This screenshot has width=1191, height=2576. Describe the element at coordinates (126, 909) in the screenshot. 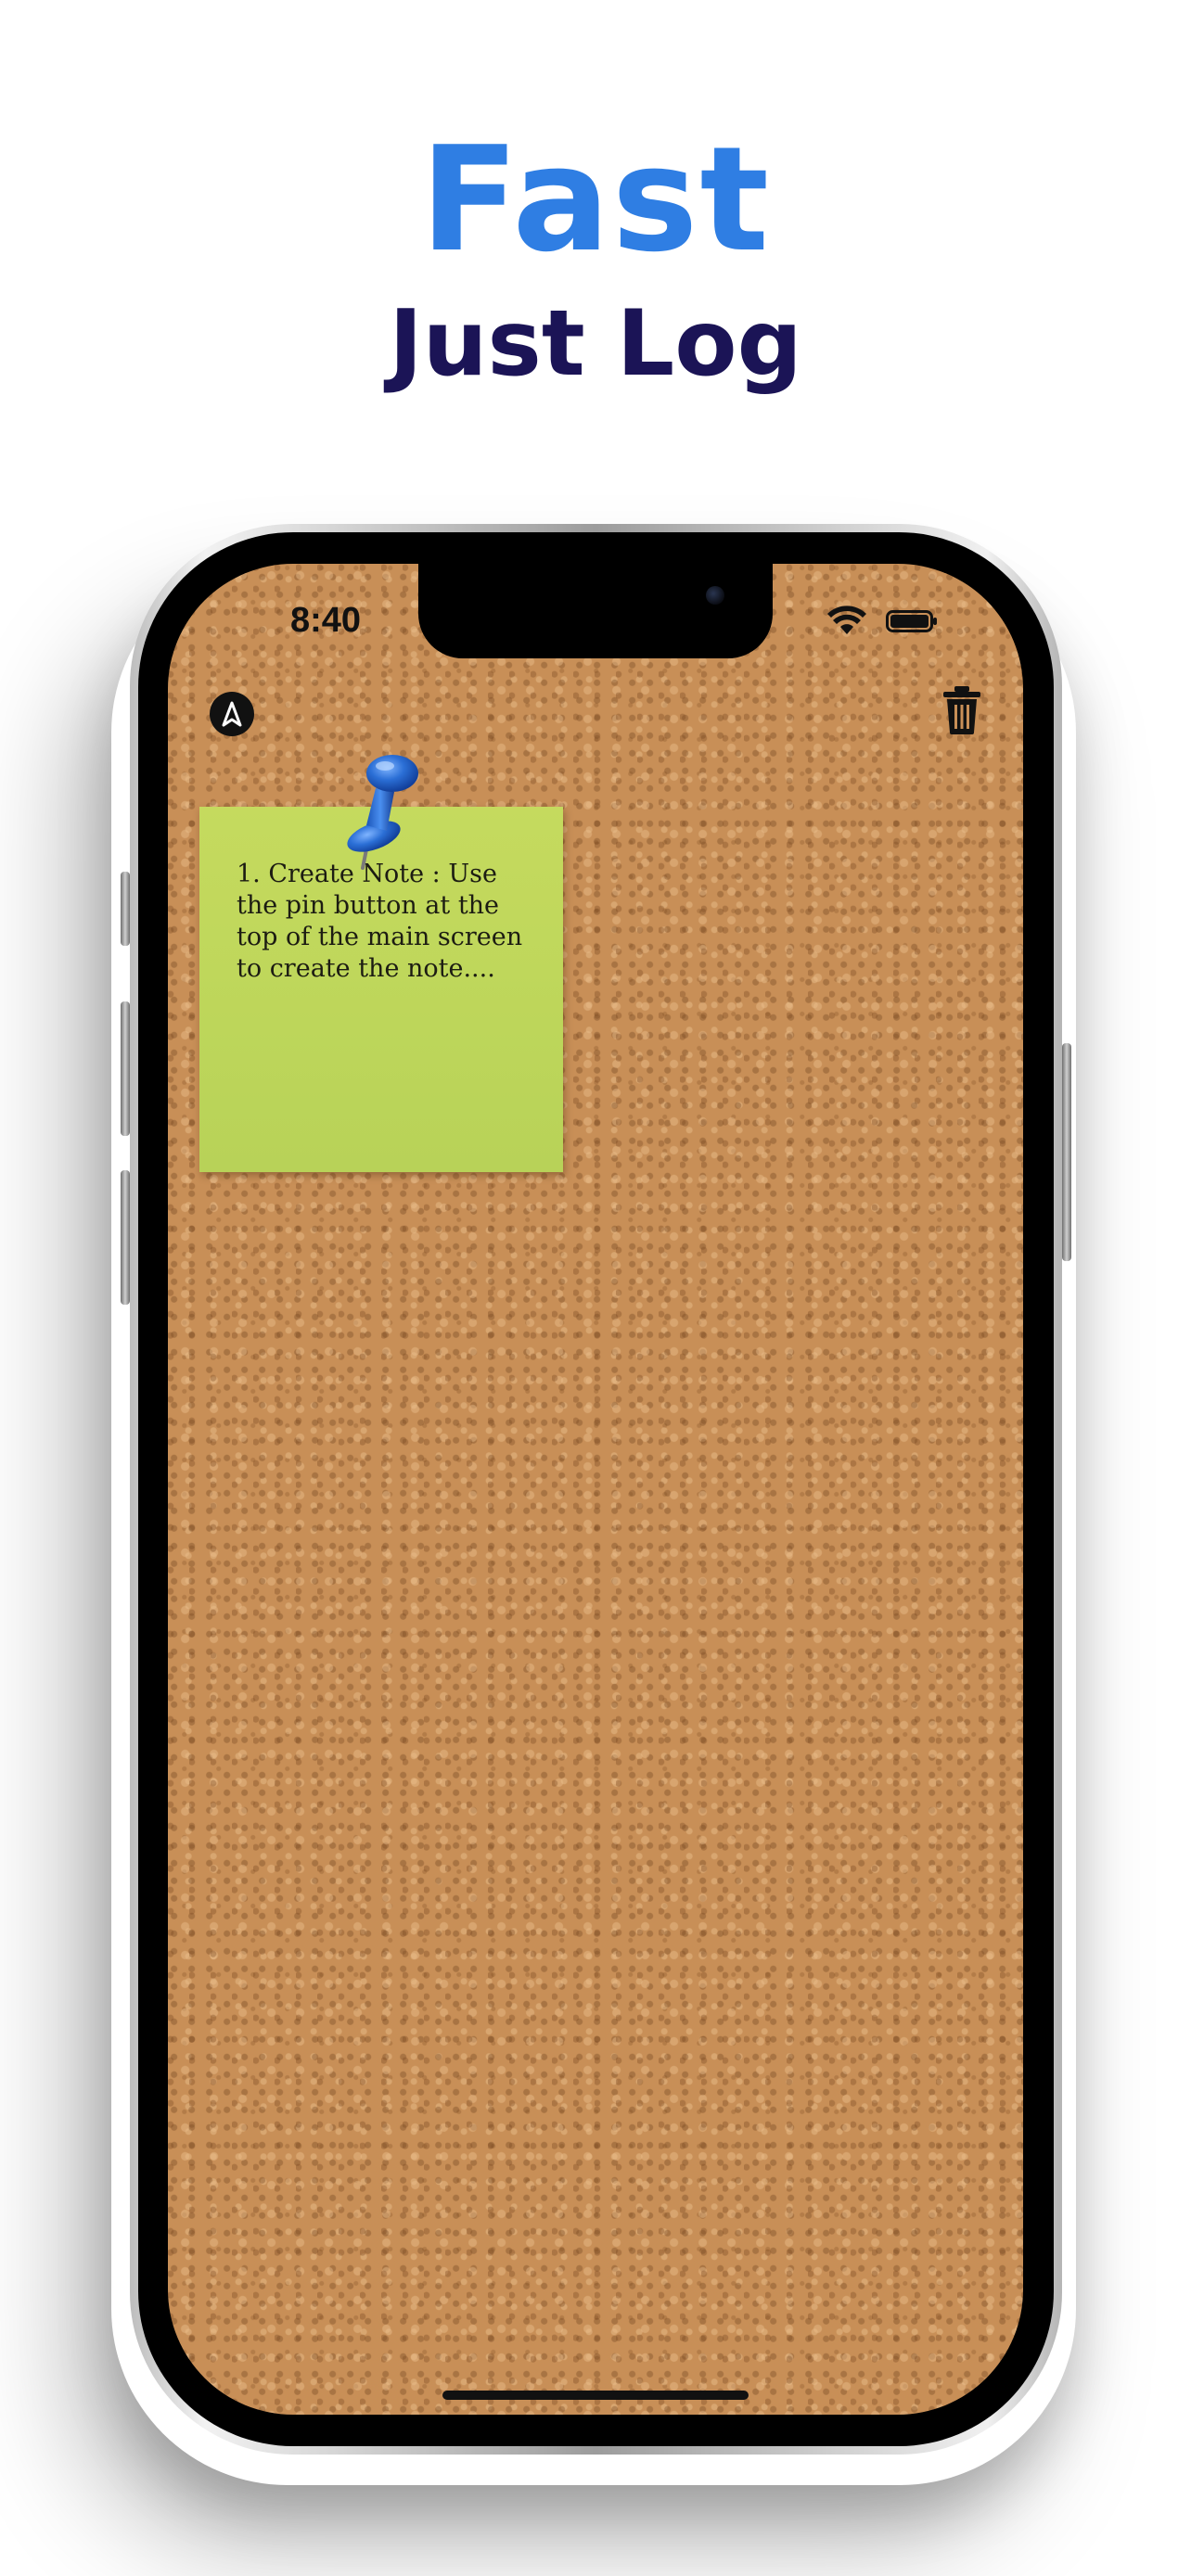

I see `phone-silent-switch` at that location.